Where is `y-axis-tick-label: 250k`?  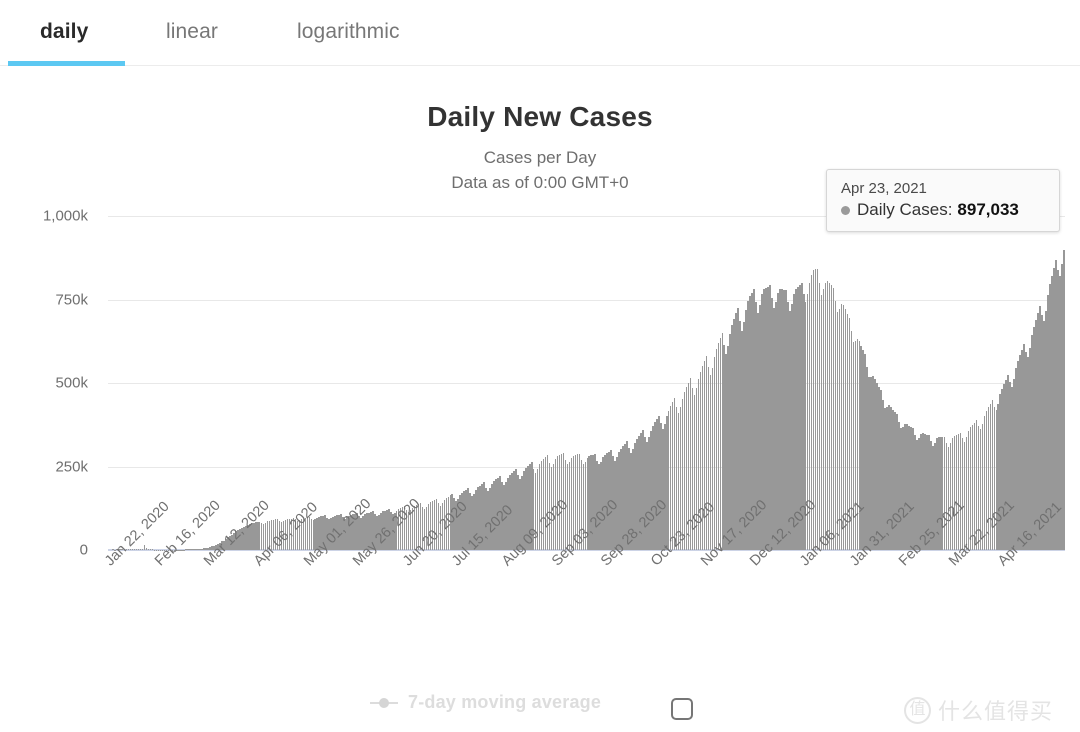 y-axis-tick-label: 250k is located at coordinates (71, 466).